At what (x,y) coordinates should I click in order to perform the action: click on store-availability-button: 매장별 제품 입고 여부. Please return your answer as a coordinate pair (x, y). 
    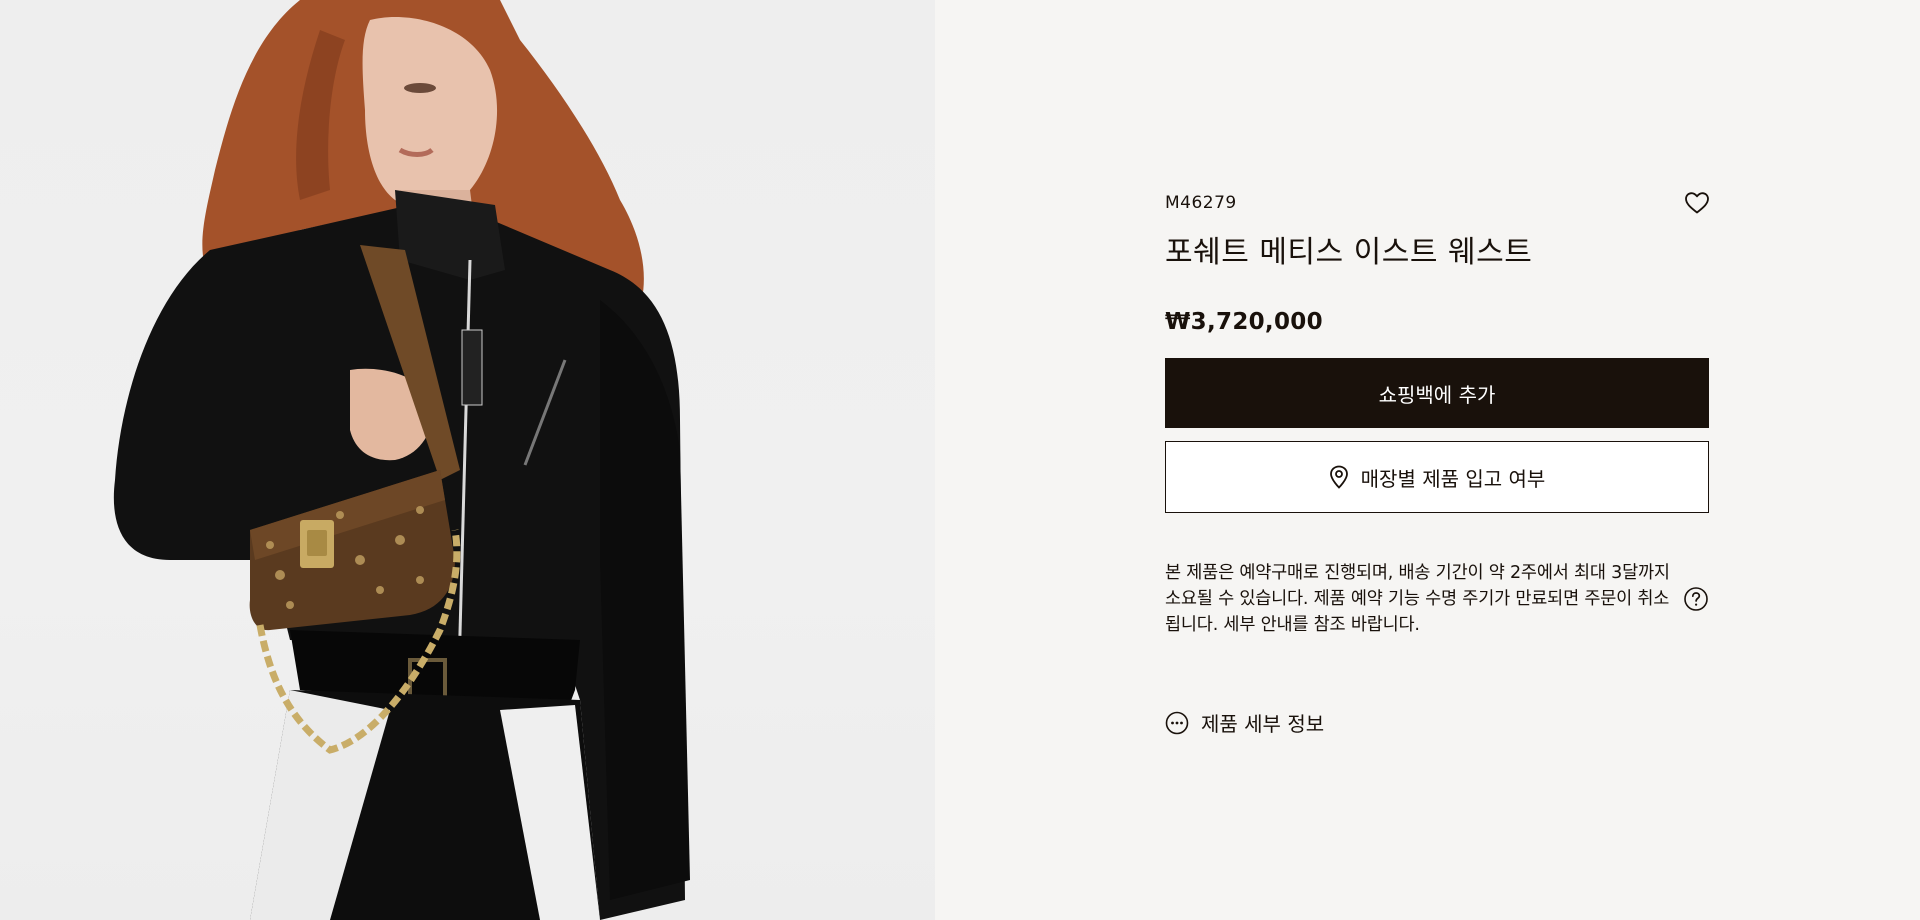
    Looking at the image, I should click on (1437, 477).